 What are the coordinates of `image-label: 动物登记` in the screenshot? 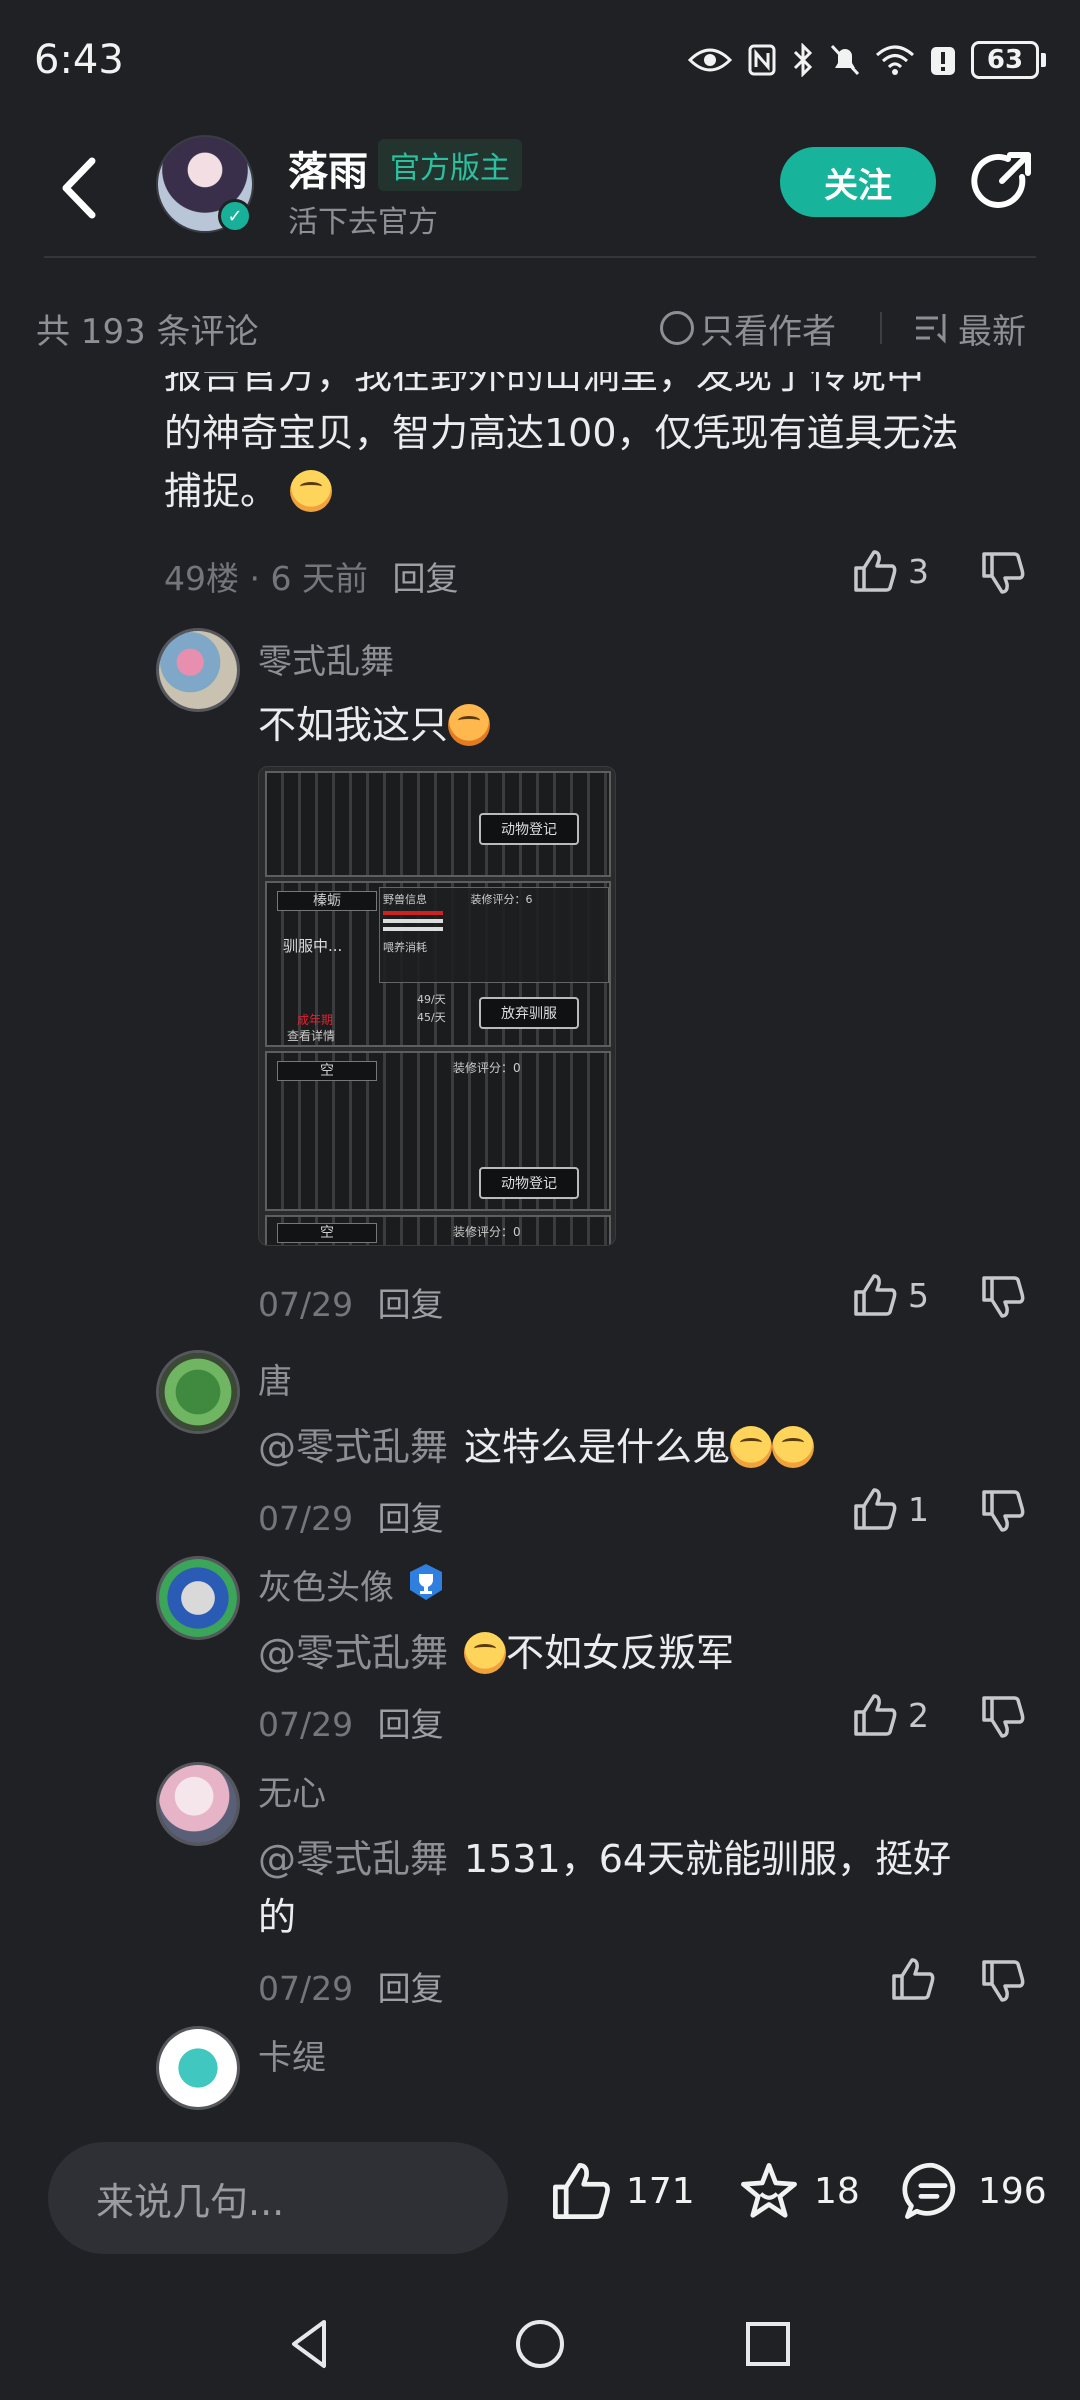 It's located at (529, 1183).